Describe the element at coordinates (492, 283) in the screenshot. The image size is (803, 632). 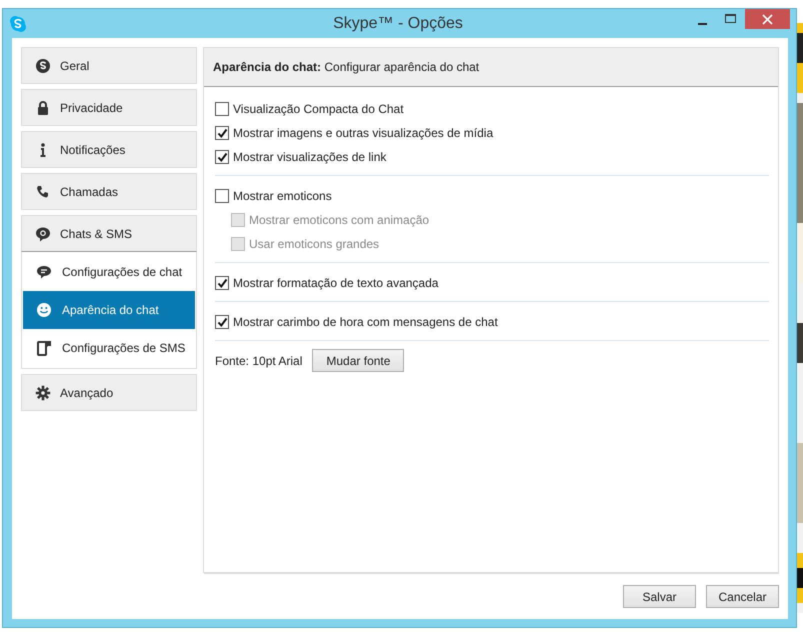
I see `checkbox-option: Mostrar formatação de texto avançada` at that location.